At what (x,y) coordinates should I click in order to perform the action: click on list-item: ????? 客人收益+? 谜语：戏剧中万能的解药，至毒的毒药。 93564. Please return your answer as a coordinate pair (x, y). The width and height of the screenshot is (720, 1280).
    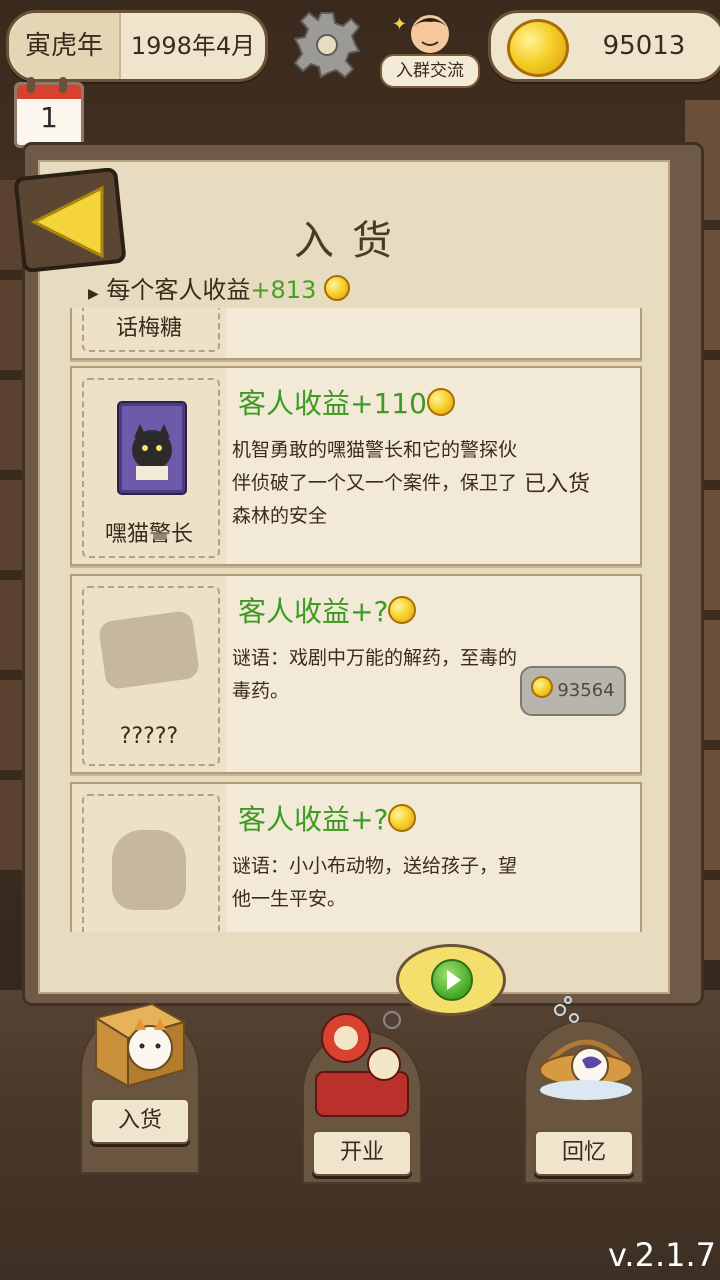
    Looking at the image, I should click on (356, 674).